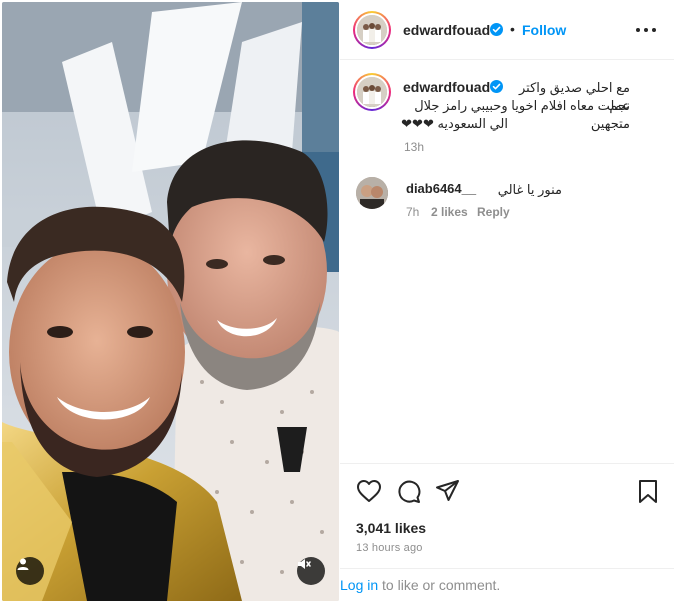 The width and height of the screenshot is (674, 605). Describe the element at coordinates (449, 212) in the screenshot. I see `comment-likes: 2 likes` at that location.